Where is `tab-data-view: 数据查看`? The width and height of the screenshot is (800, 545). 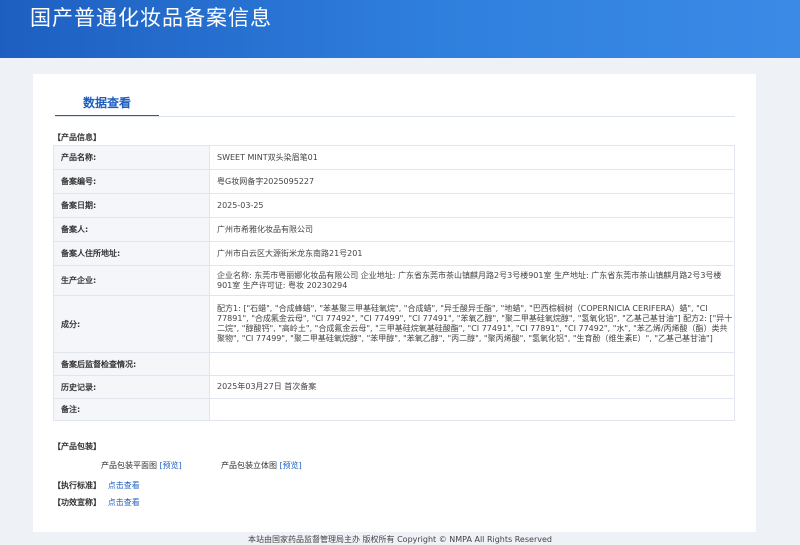
tab-data-view: 数据查看 is located at coordinates (107, 104).